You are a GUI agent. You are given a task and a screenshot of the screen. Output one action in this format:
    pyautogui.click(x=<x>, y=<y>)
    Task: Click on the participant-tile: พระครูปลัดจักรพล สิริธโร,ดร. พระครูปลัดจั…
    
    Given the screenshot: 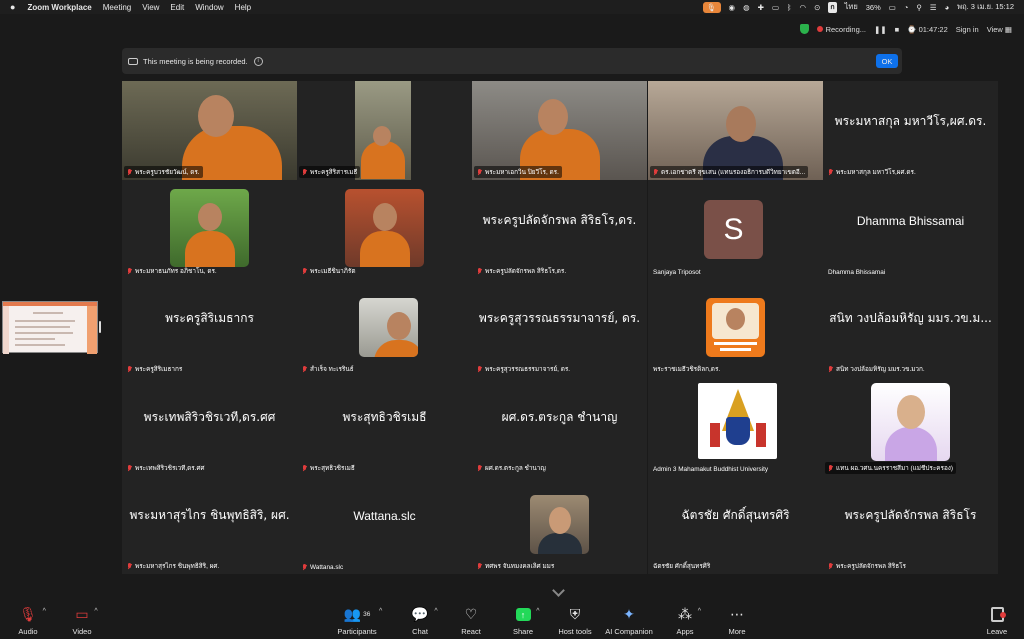 What is the action you would take?
    pyautogui.click(x=559, y=229)
    